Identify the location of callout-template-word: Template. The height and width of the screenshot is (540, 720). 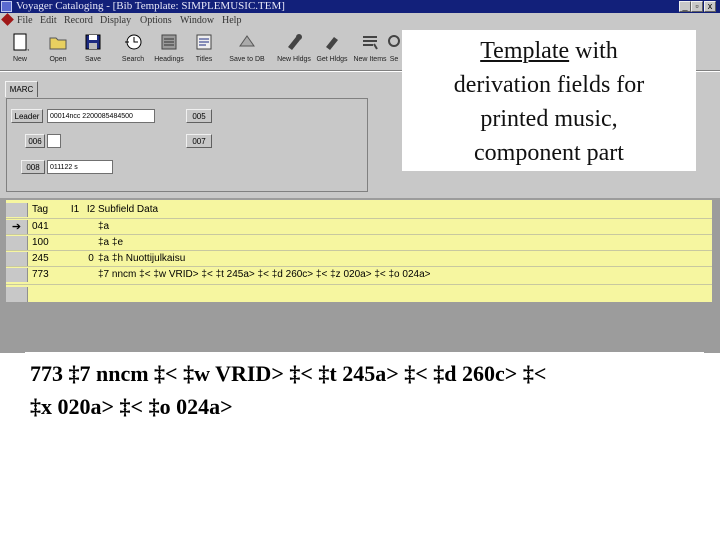
(525, 51).